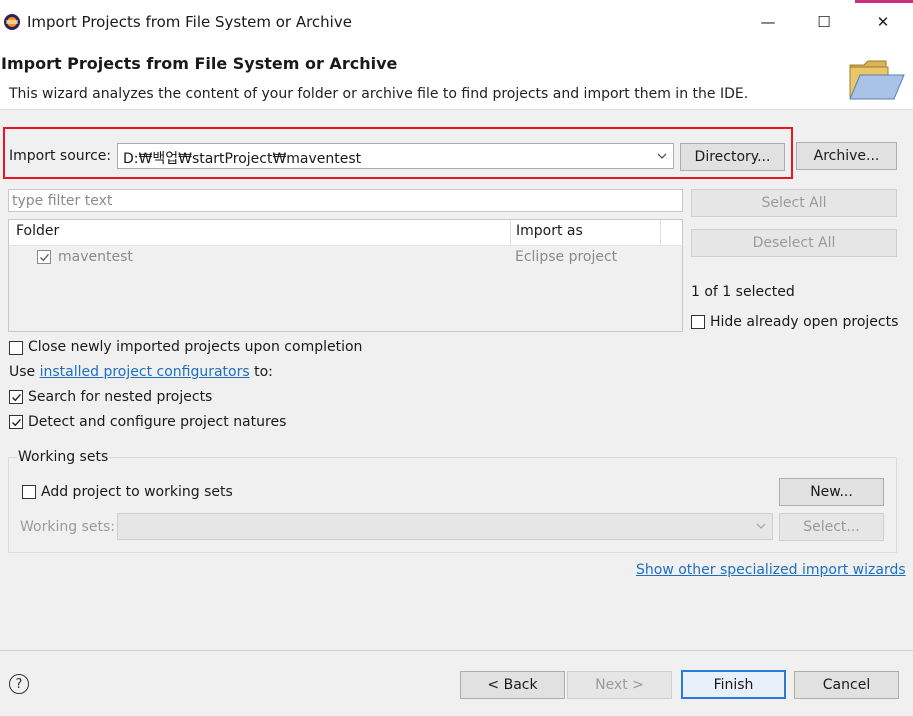  What do you see at coordinates (698, 322) in the screenshot?
I see `hide-open-checkbox` at bounding box center [698, 322].